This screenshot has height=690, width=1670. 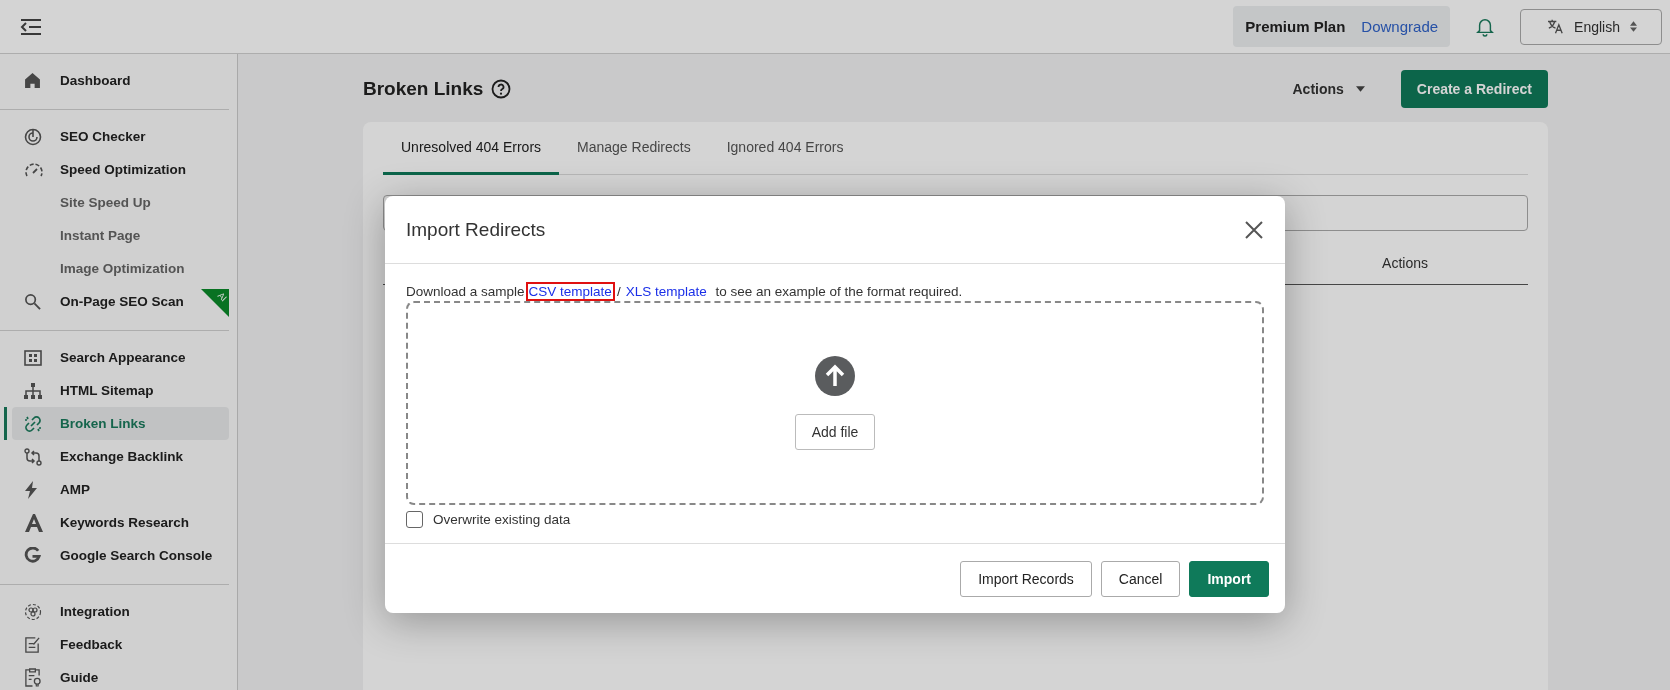 I want to click on close-icon, so click(x=1254, y=229).